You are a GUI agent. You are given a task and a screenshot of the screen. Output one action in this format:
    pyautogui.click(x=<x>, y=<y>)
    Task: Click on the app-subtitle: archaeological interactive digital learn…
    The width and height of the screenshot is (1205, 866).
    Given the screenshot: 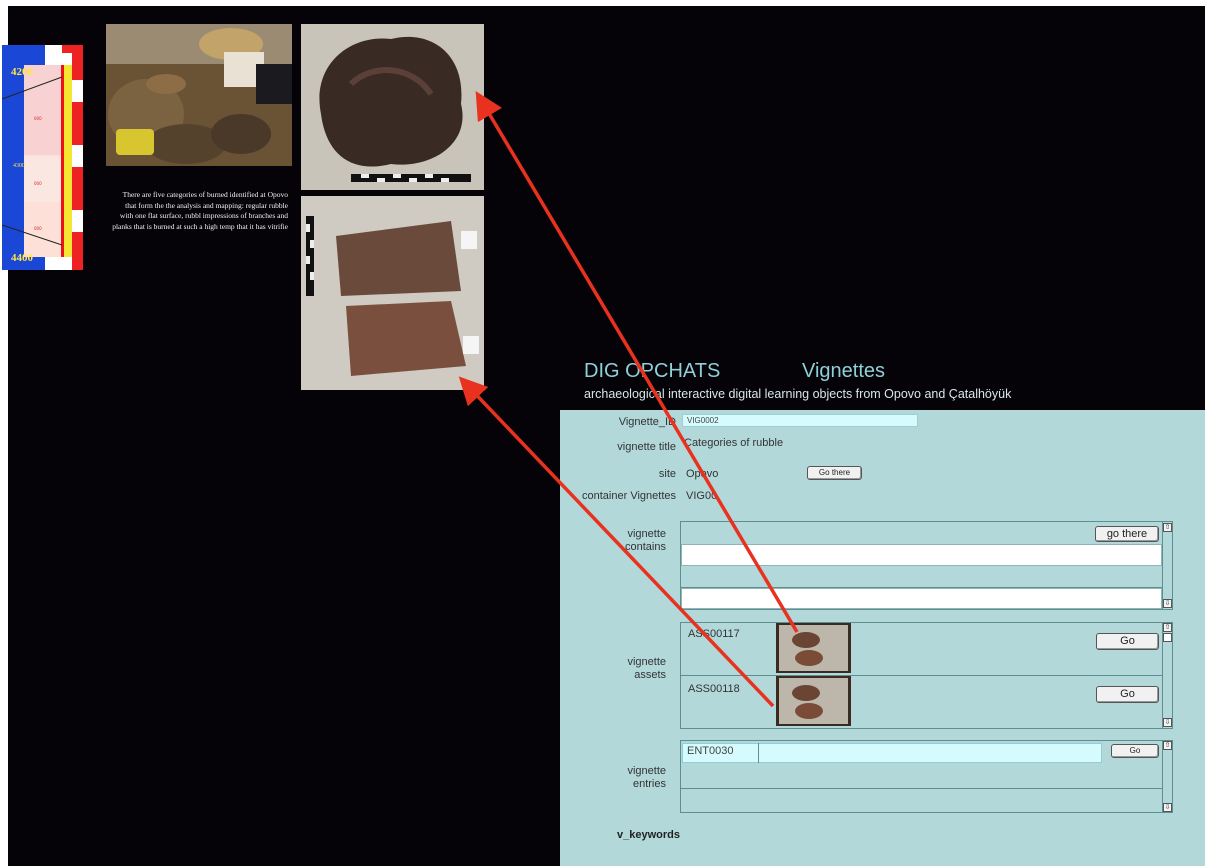 What is the action you would take?
    pyautogui.click(x=798, y=394)
    